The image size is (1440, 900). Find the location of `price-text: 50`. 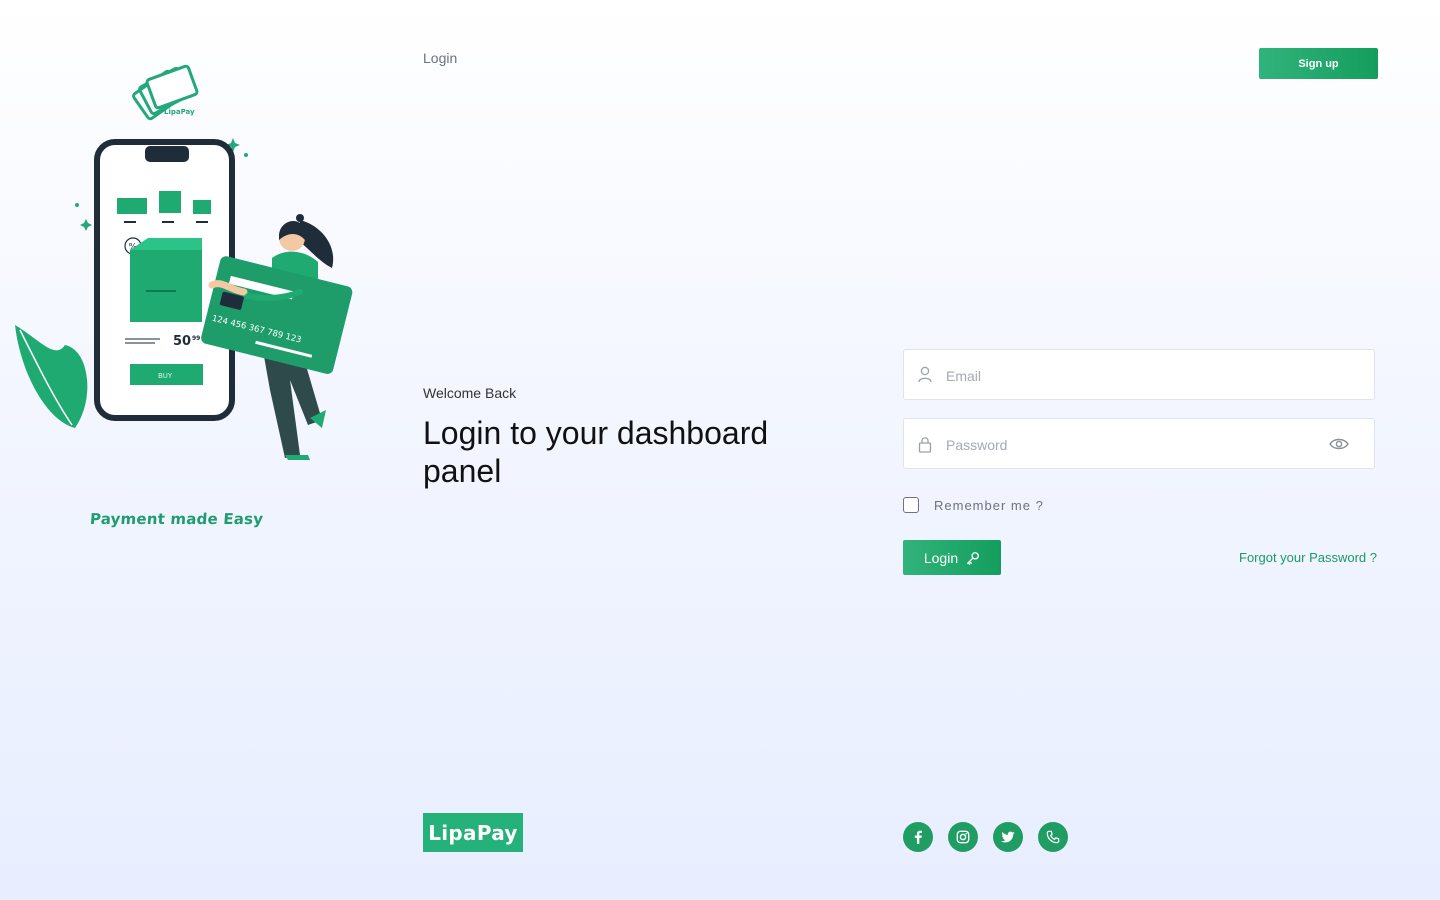

price-text: 50 is located at coordinates (182, 341).